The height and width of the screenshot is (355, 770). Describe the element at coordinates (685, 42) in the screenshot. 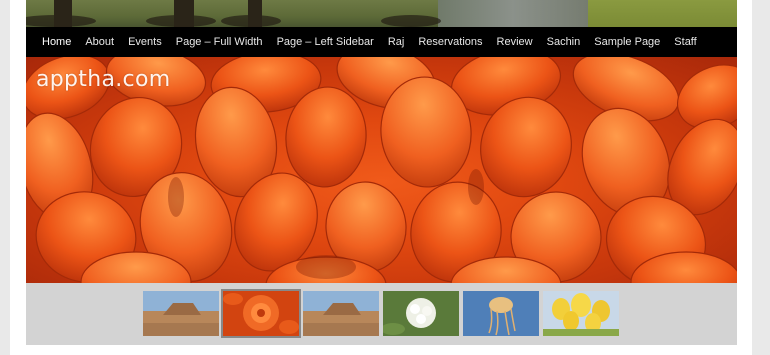

I see `nav-item-staff: Staff` at that location.